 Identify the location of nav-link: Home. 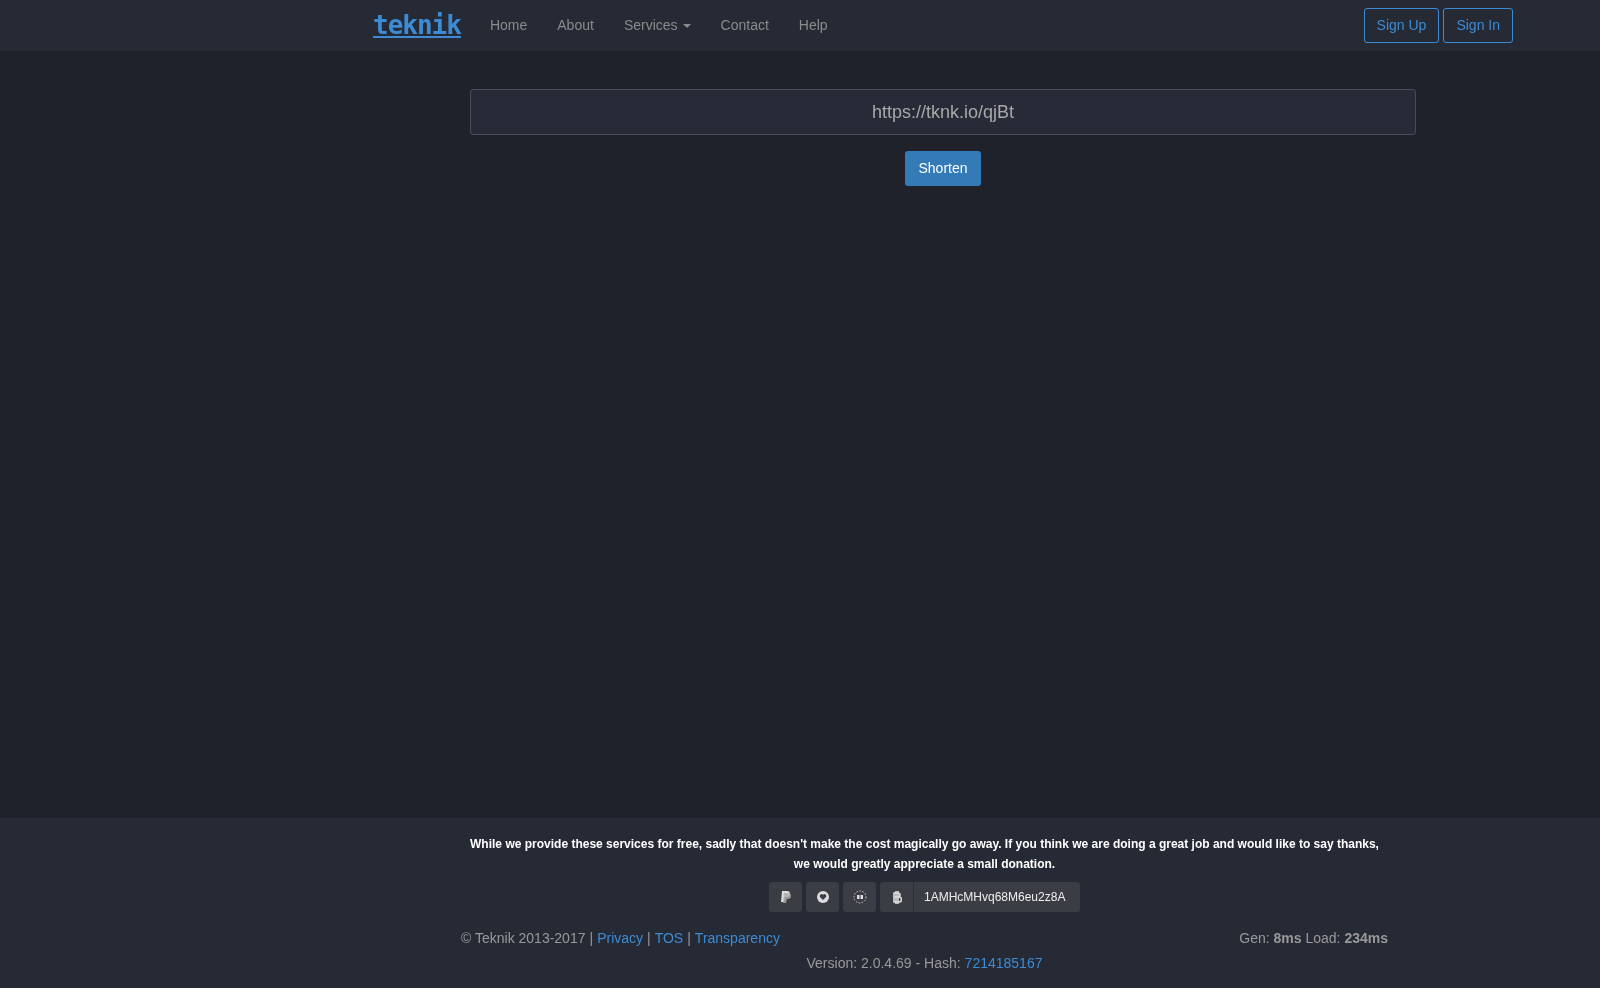
(508, 25).